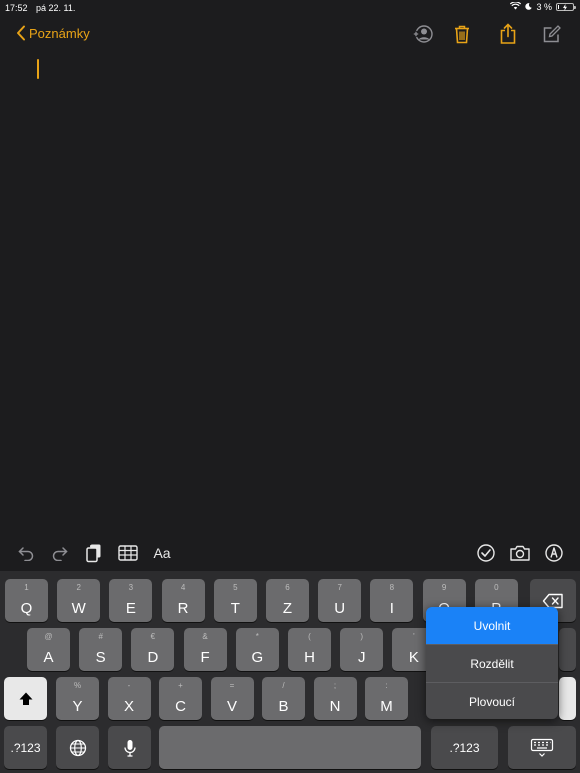 The height and width of the screenshot is (773, 580). What do you see at coordinates (232, 685) in the screenshot?
I see `key-hint: =` at bounding box center [232, 685].